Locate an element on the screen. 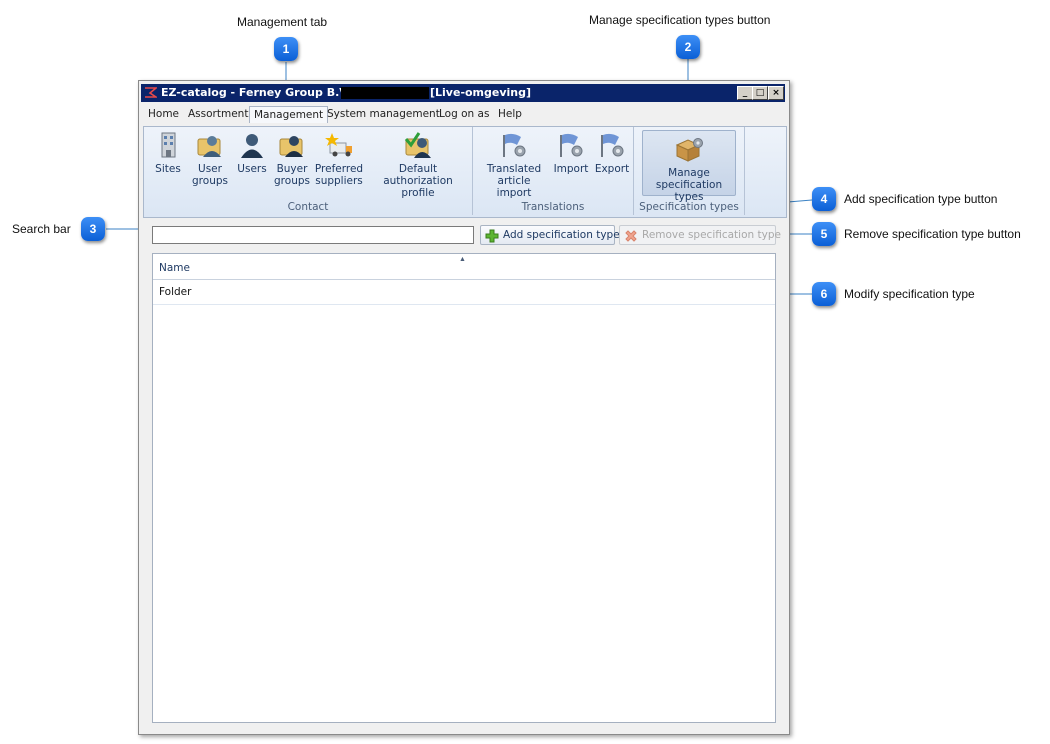 The height and width of the screenshot is (744, 1050). box-gear-icon is located at coordinates (689, 150).